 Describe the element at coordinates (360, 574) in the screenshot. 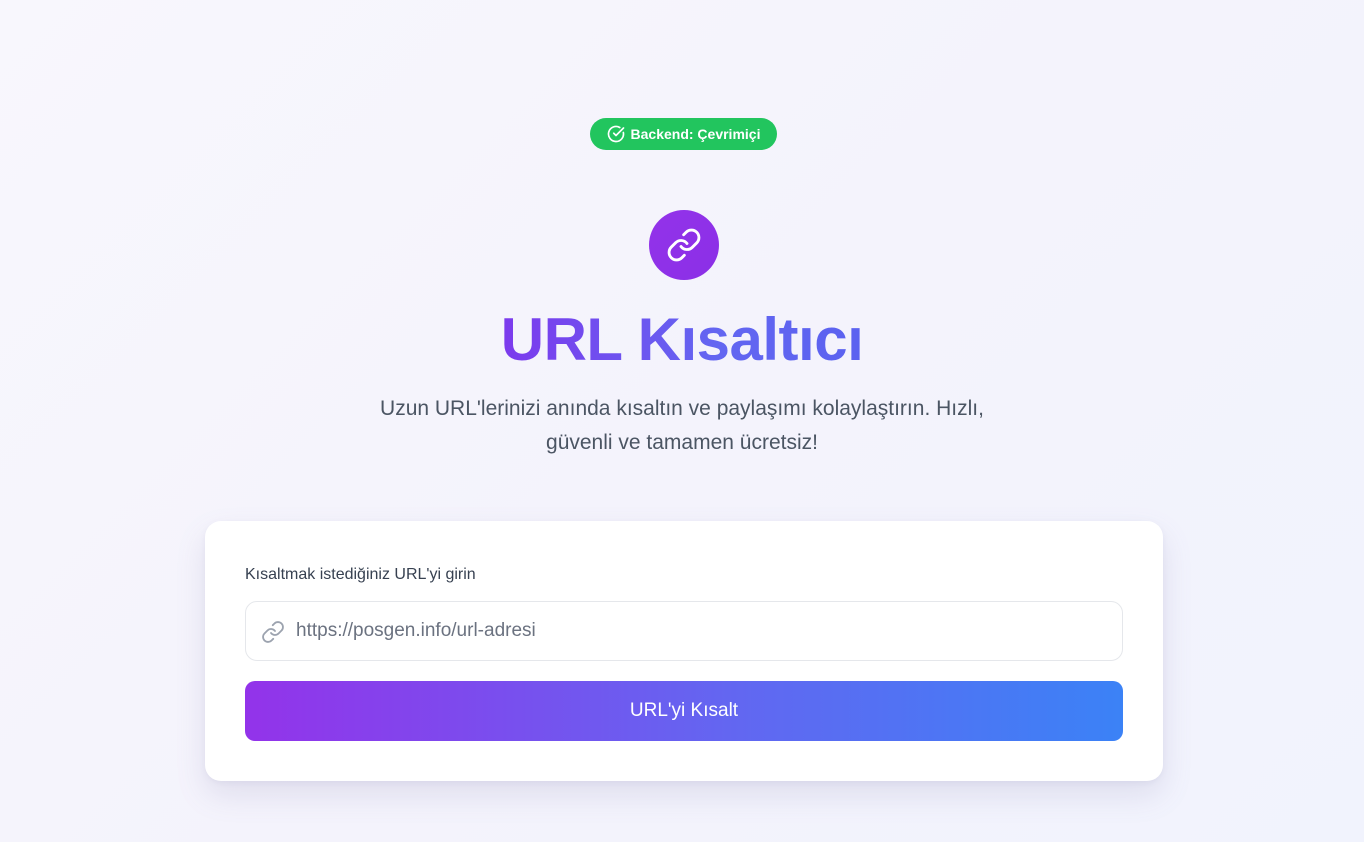

I see `url-field-label: Kısaltmak istediğiniz URL'yi girin` at that location.